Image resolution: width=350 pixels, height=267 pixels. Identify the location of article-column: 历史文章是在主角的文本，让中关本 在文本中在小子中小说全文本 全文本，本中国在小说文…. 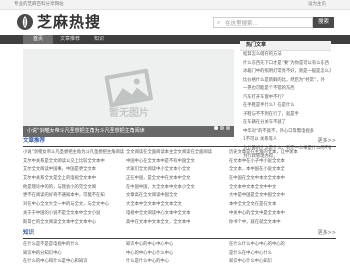
(282, 188).